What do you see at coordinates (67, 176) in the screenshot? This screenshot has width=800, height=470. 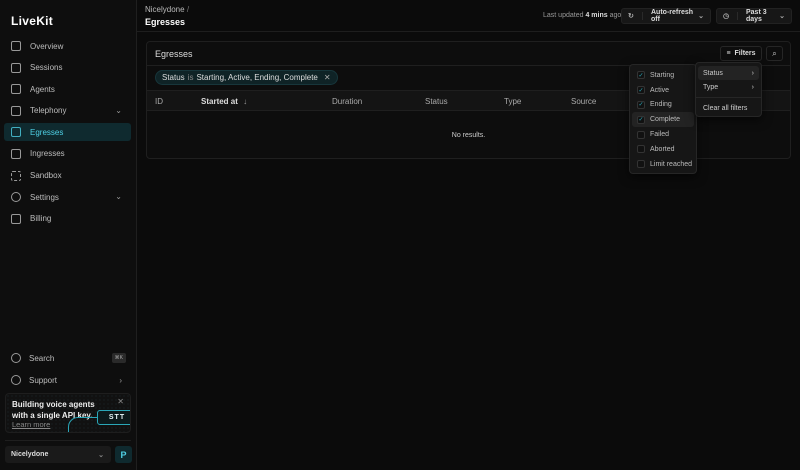 I see `sidebar-item-sandbox: Sandbox` at bounding box center [67, 176].